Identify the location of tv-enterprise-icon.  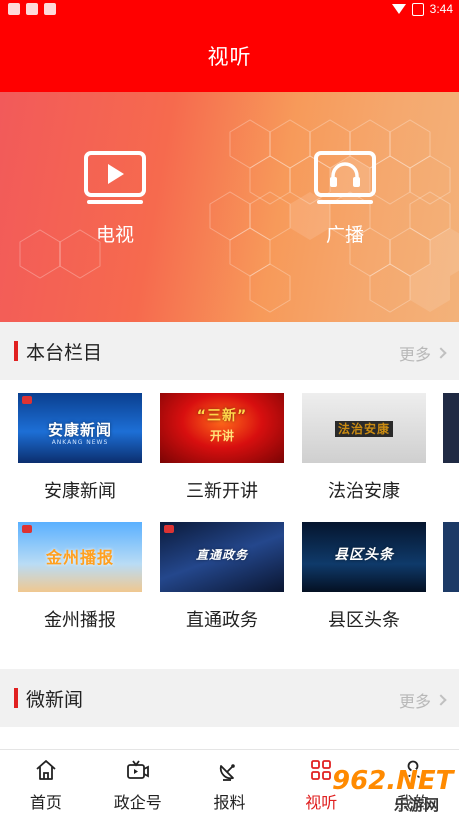
(137, 769).